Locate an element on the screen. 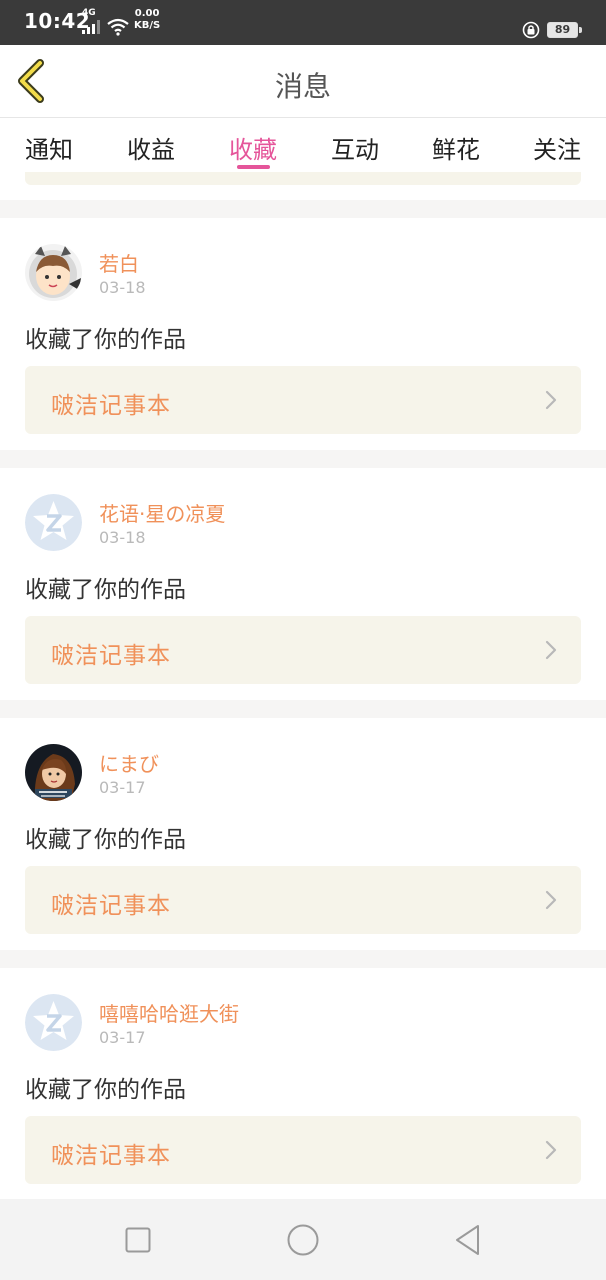  status-time: 10:42 is located at coordinates (57, 21).